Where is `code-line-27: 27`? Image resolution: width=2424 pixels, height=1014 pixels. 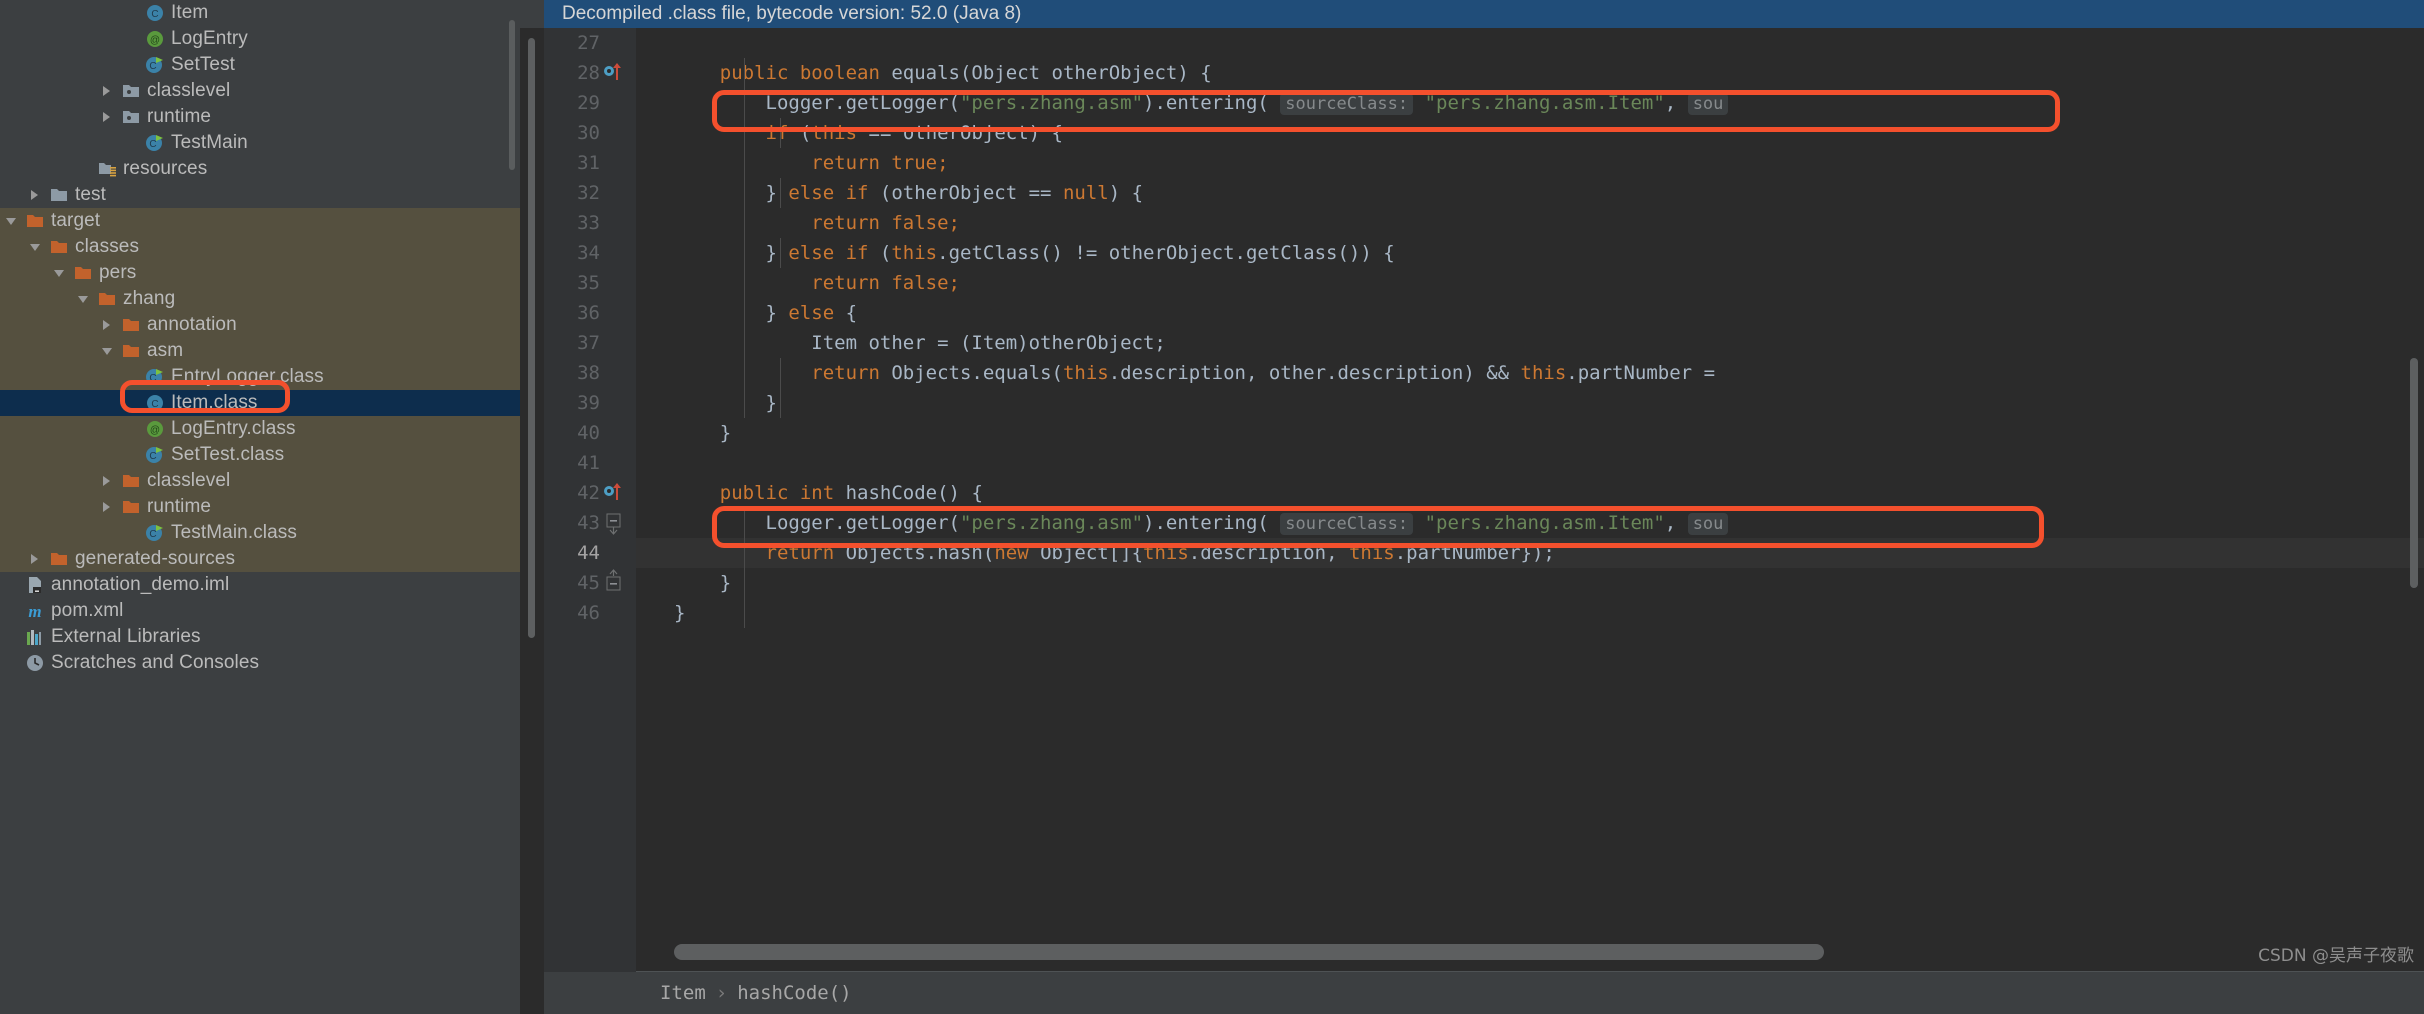 code-line-27: 27 is located at coordinates (1484, 43).